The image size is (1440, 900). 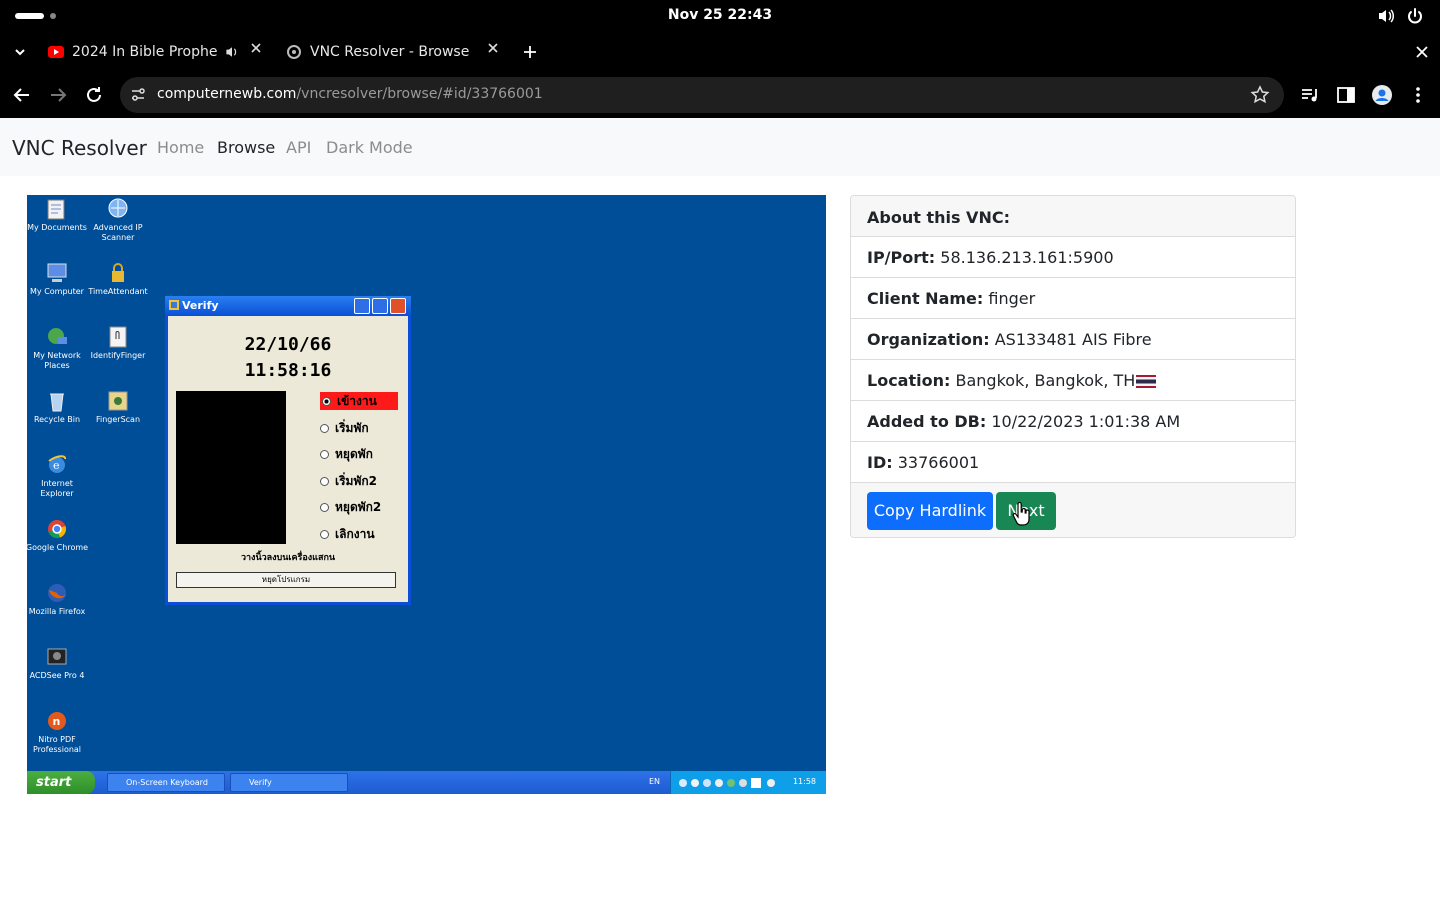 I want to click on card-header: About this VNC:, so click(x=1073, y=216).